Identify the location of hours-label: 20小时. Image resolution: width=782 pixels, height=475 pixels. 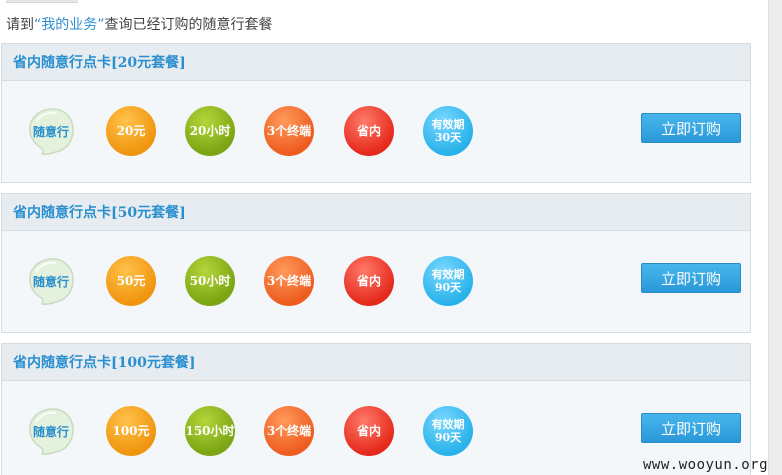
(210, 130).